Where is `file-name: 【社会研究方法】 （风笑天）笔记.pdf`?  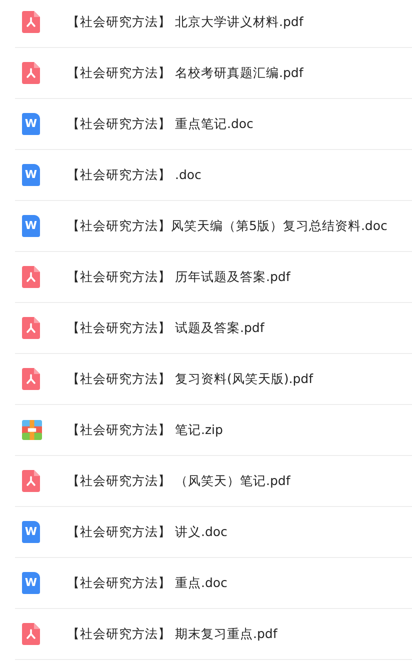 file-name: 【社会研究方法】 （风笑天）笔记.pdf is located at coordinates (178, 481).